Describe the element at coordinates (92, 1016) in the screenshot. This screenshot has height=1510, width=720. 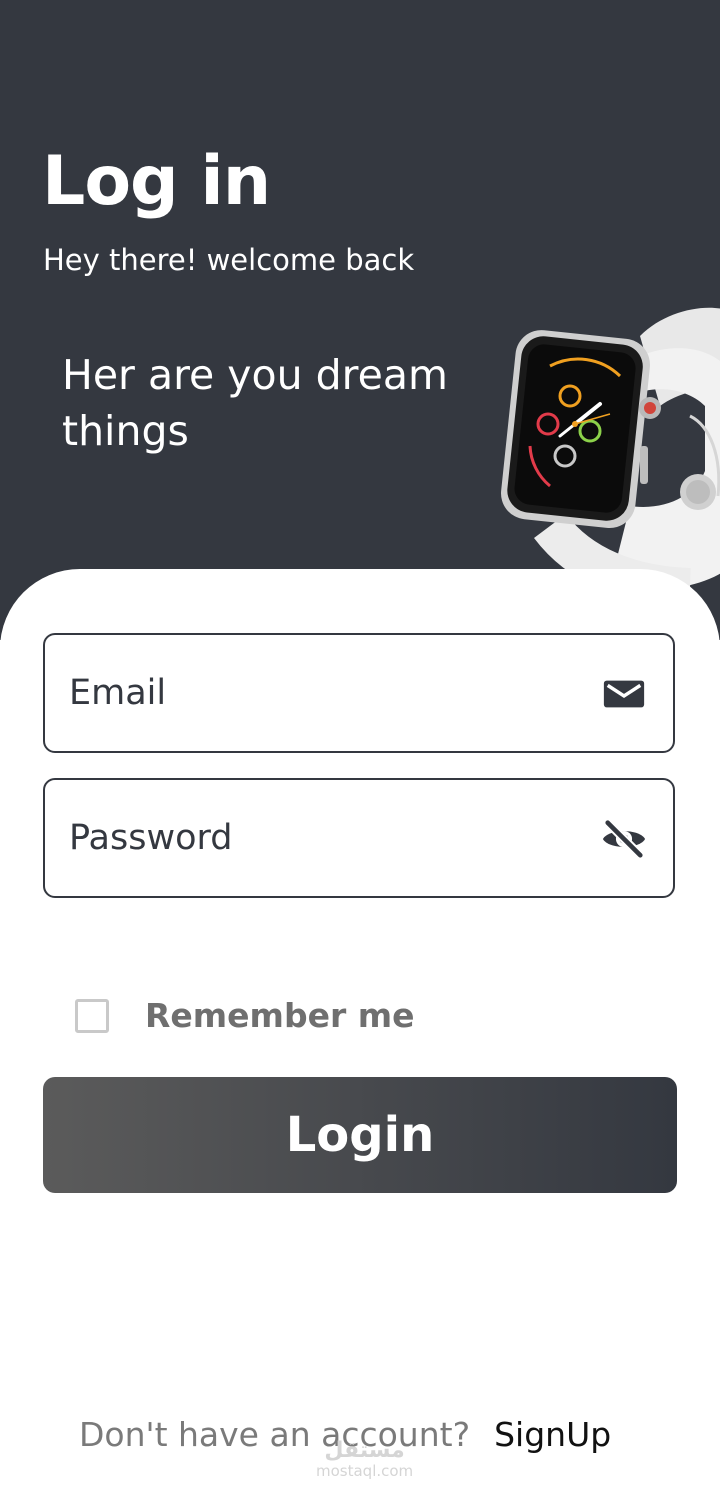
I see `remember-checkbox` at that location.